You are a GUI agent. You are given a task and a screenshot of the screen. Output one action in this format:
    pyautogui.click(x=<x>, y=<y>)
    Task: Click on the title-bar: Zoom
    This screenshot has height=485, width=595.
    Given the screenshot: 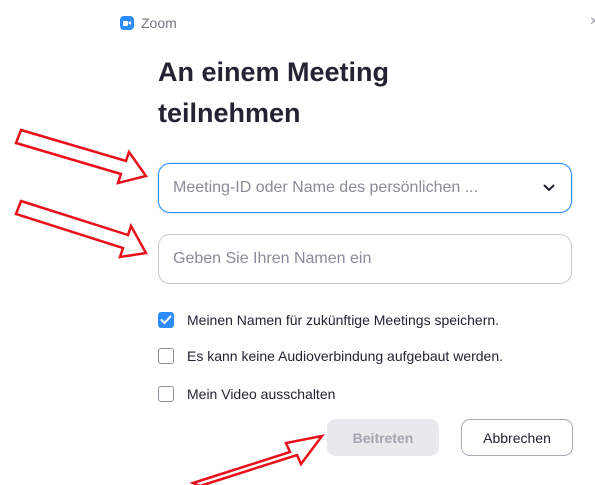 What is the action you would take?
    pyautogui.click(x=148, y=23)
    